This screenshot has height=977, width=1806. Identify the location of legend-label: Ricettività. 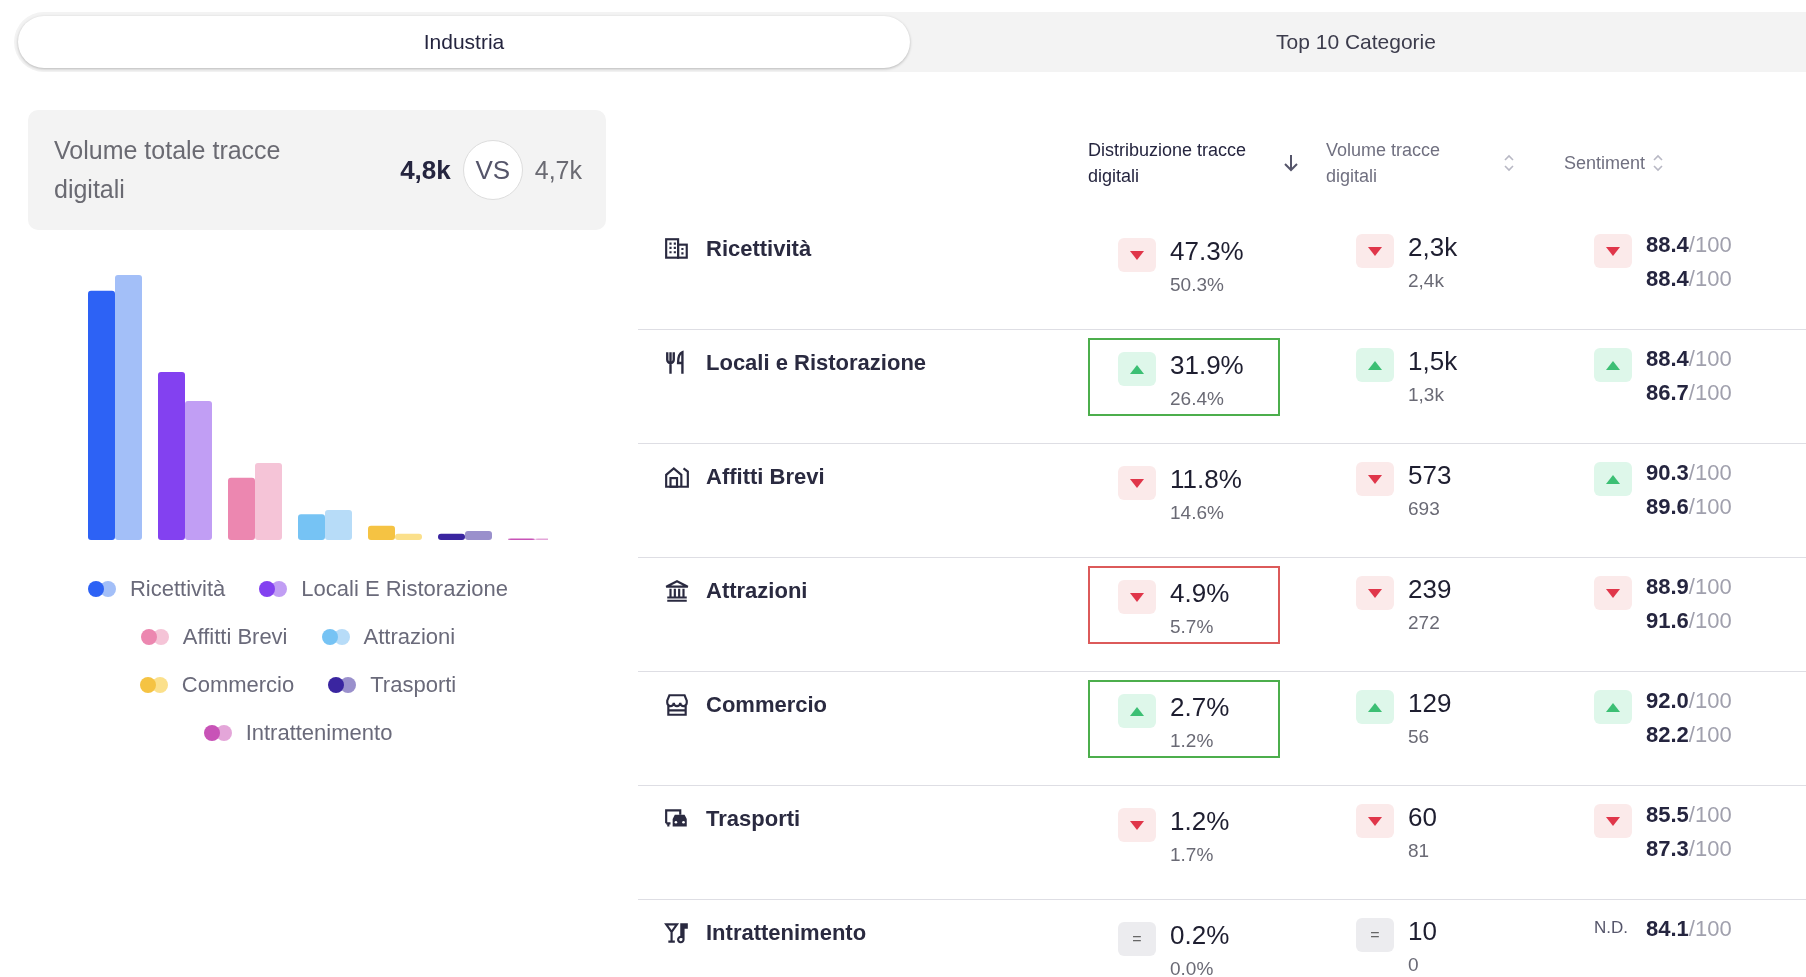
(178, 589).